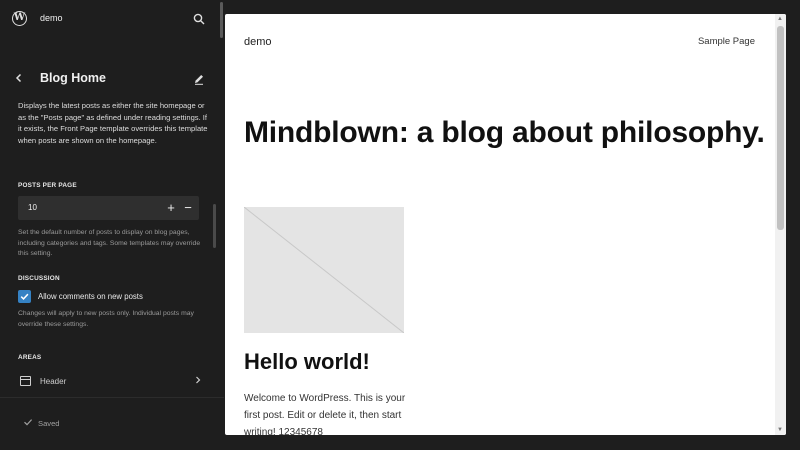 Image resolution: width=800 pixels, height=450 pixels. I want to click on increment-button: +, so click(171, 208).